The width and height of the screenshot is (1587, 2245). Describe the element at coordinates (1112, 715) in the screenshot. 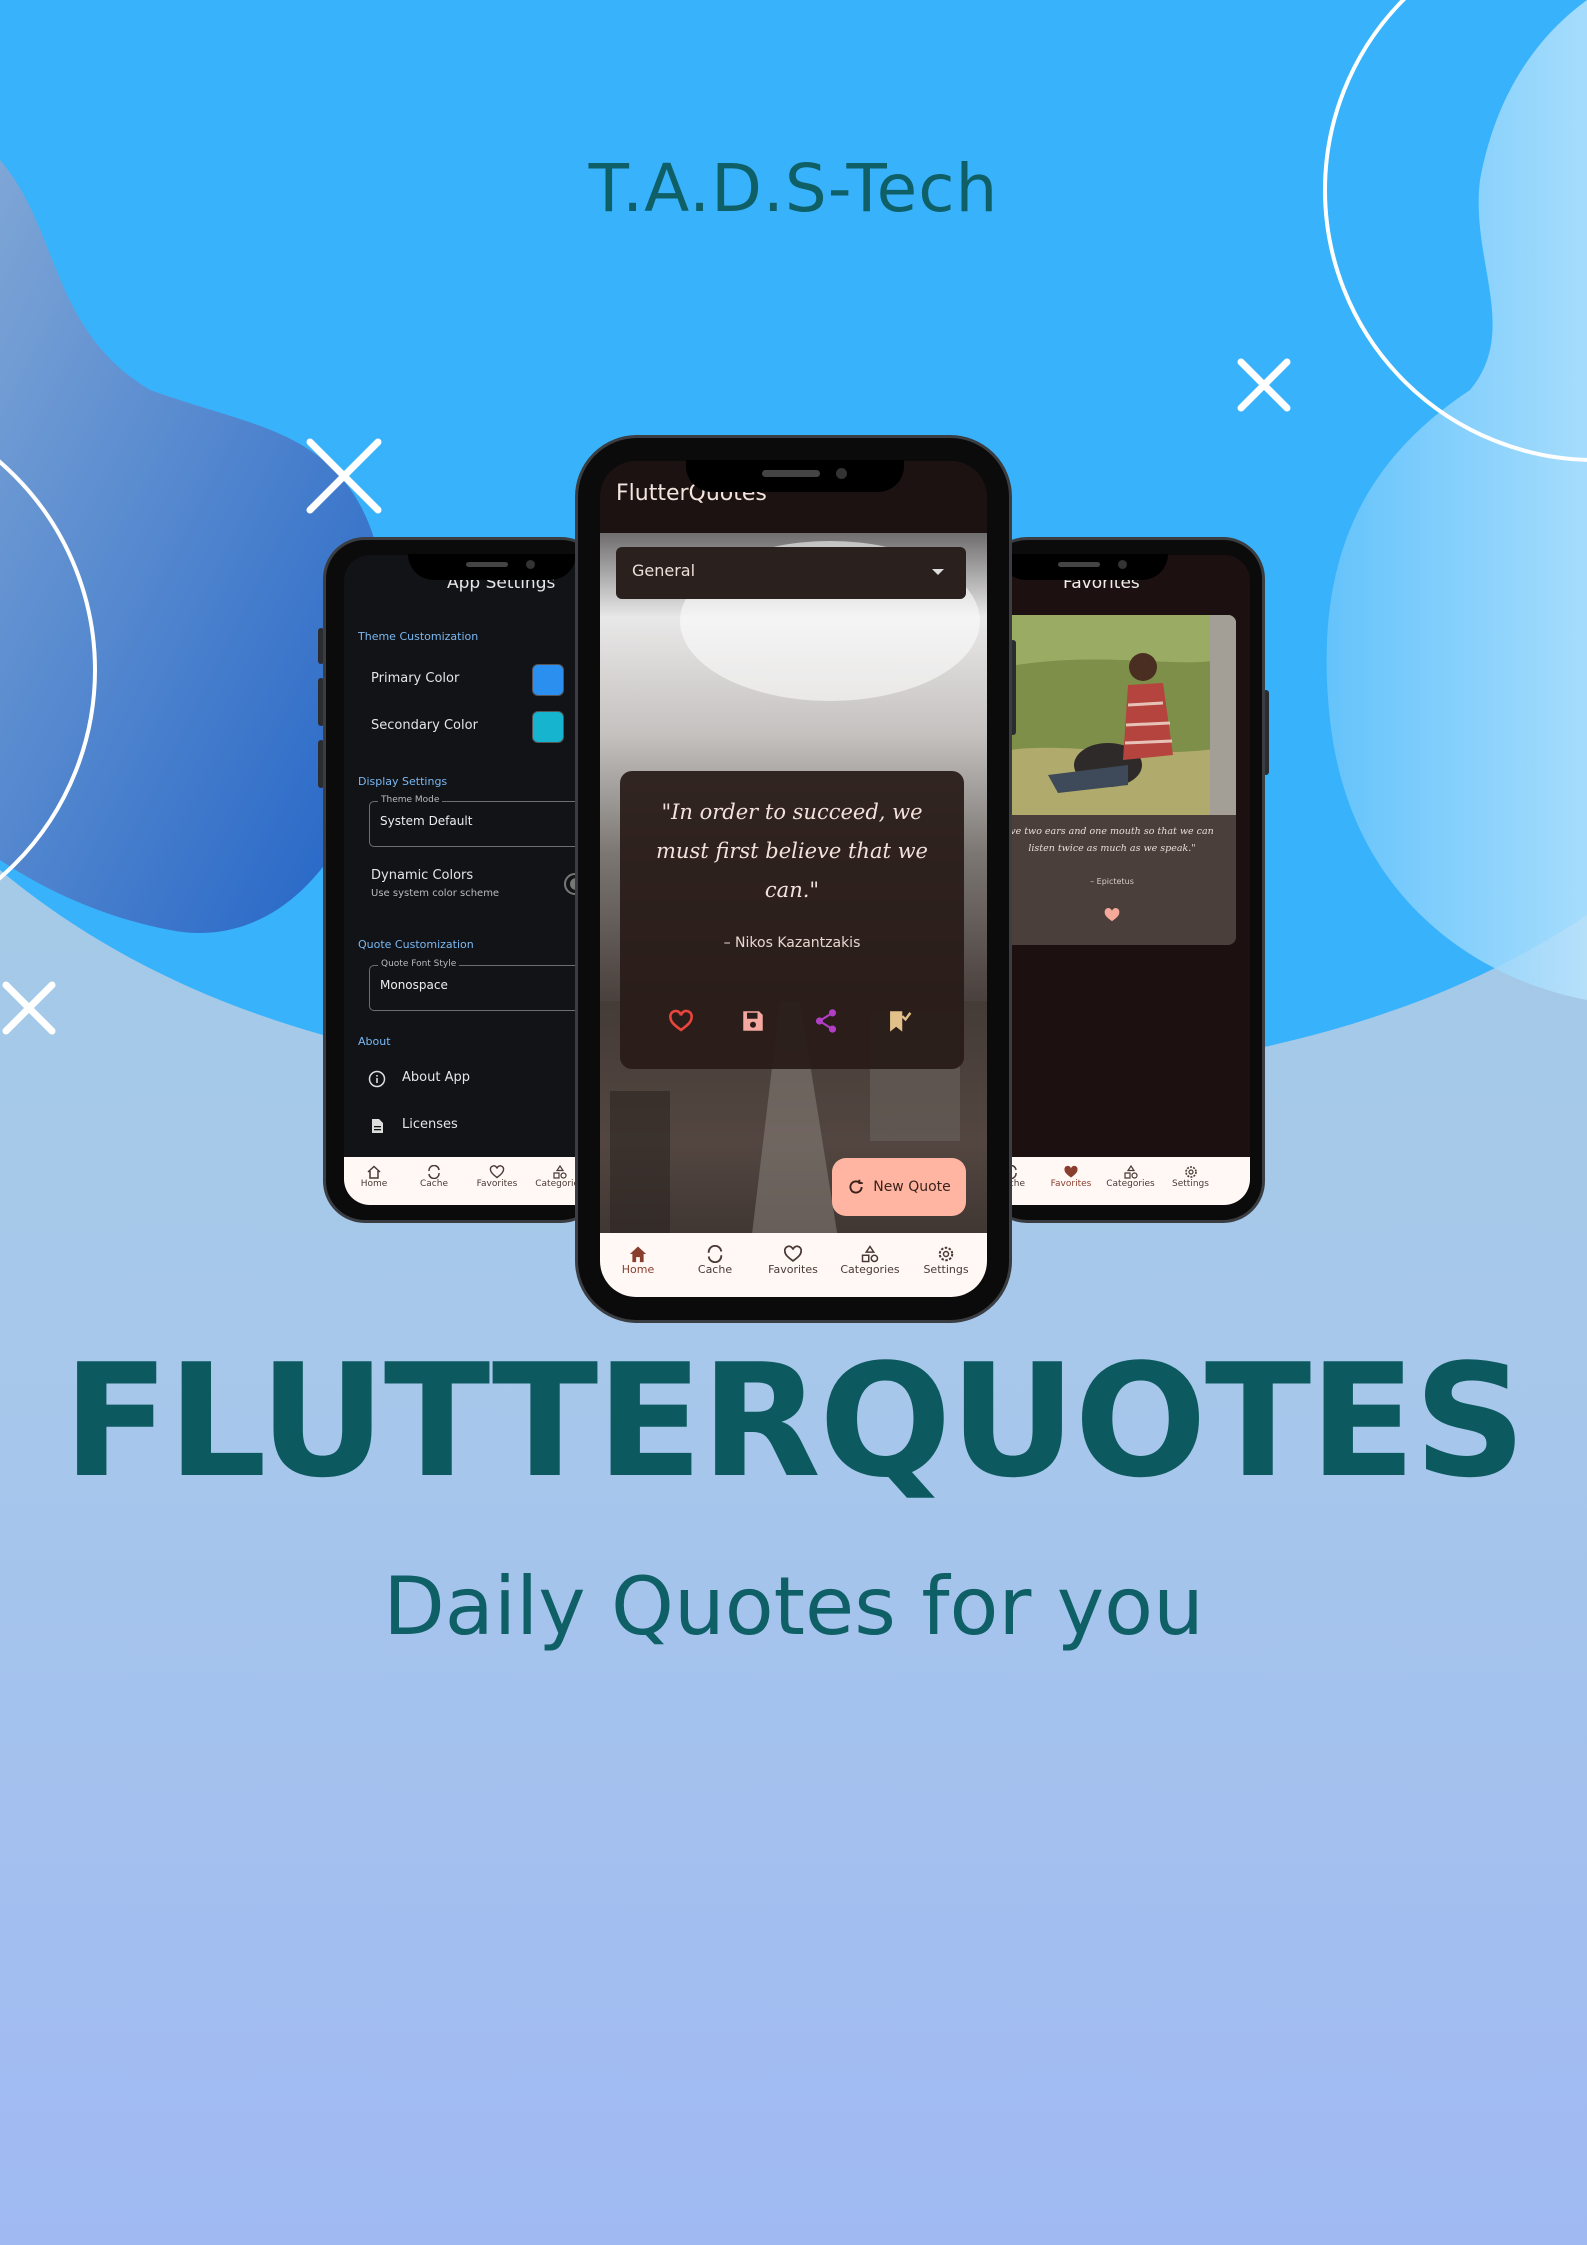

I see `favorite-quote-image` at that location.